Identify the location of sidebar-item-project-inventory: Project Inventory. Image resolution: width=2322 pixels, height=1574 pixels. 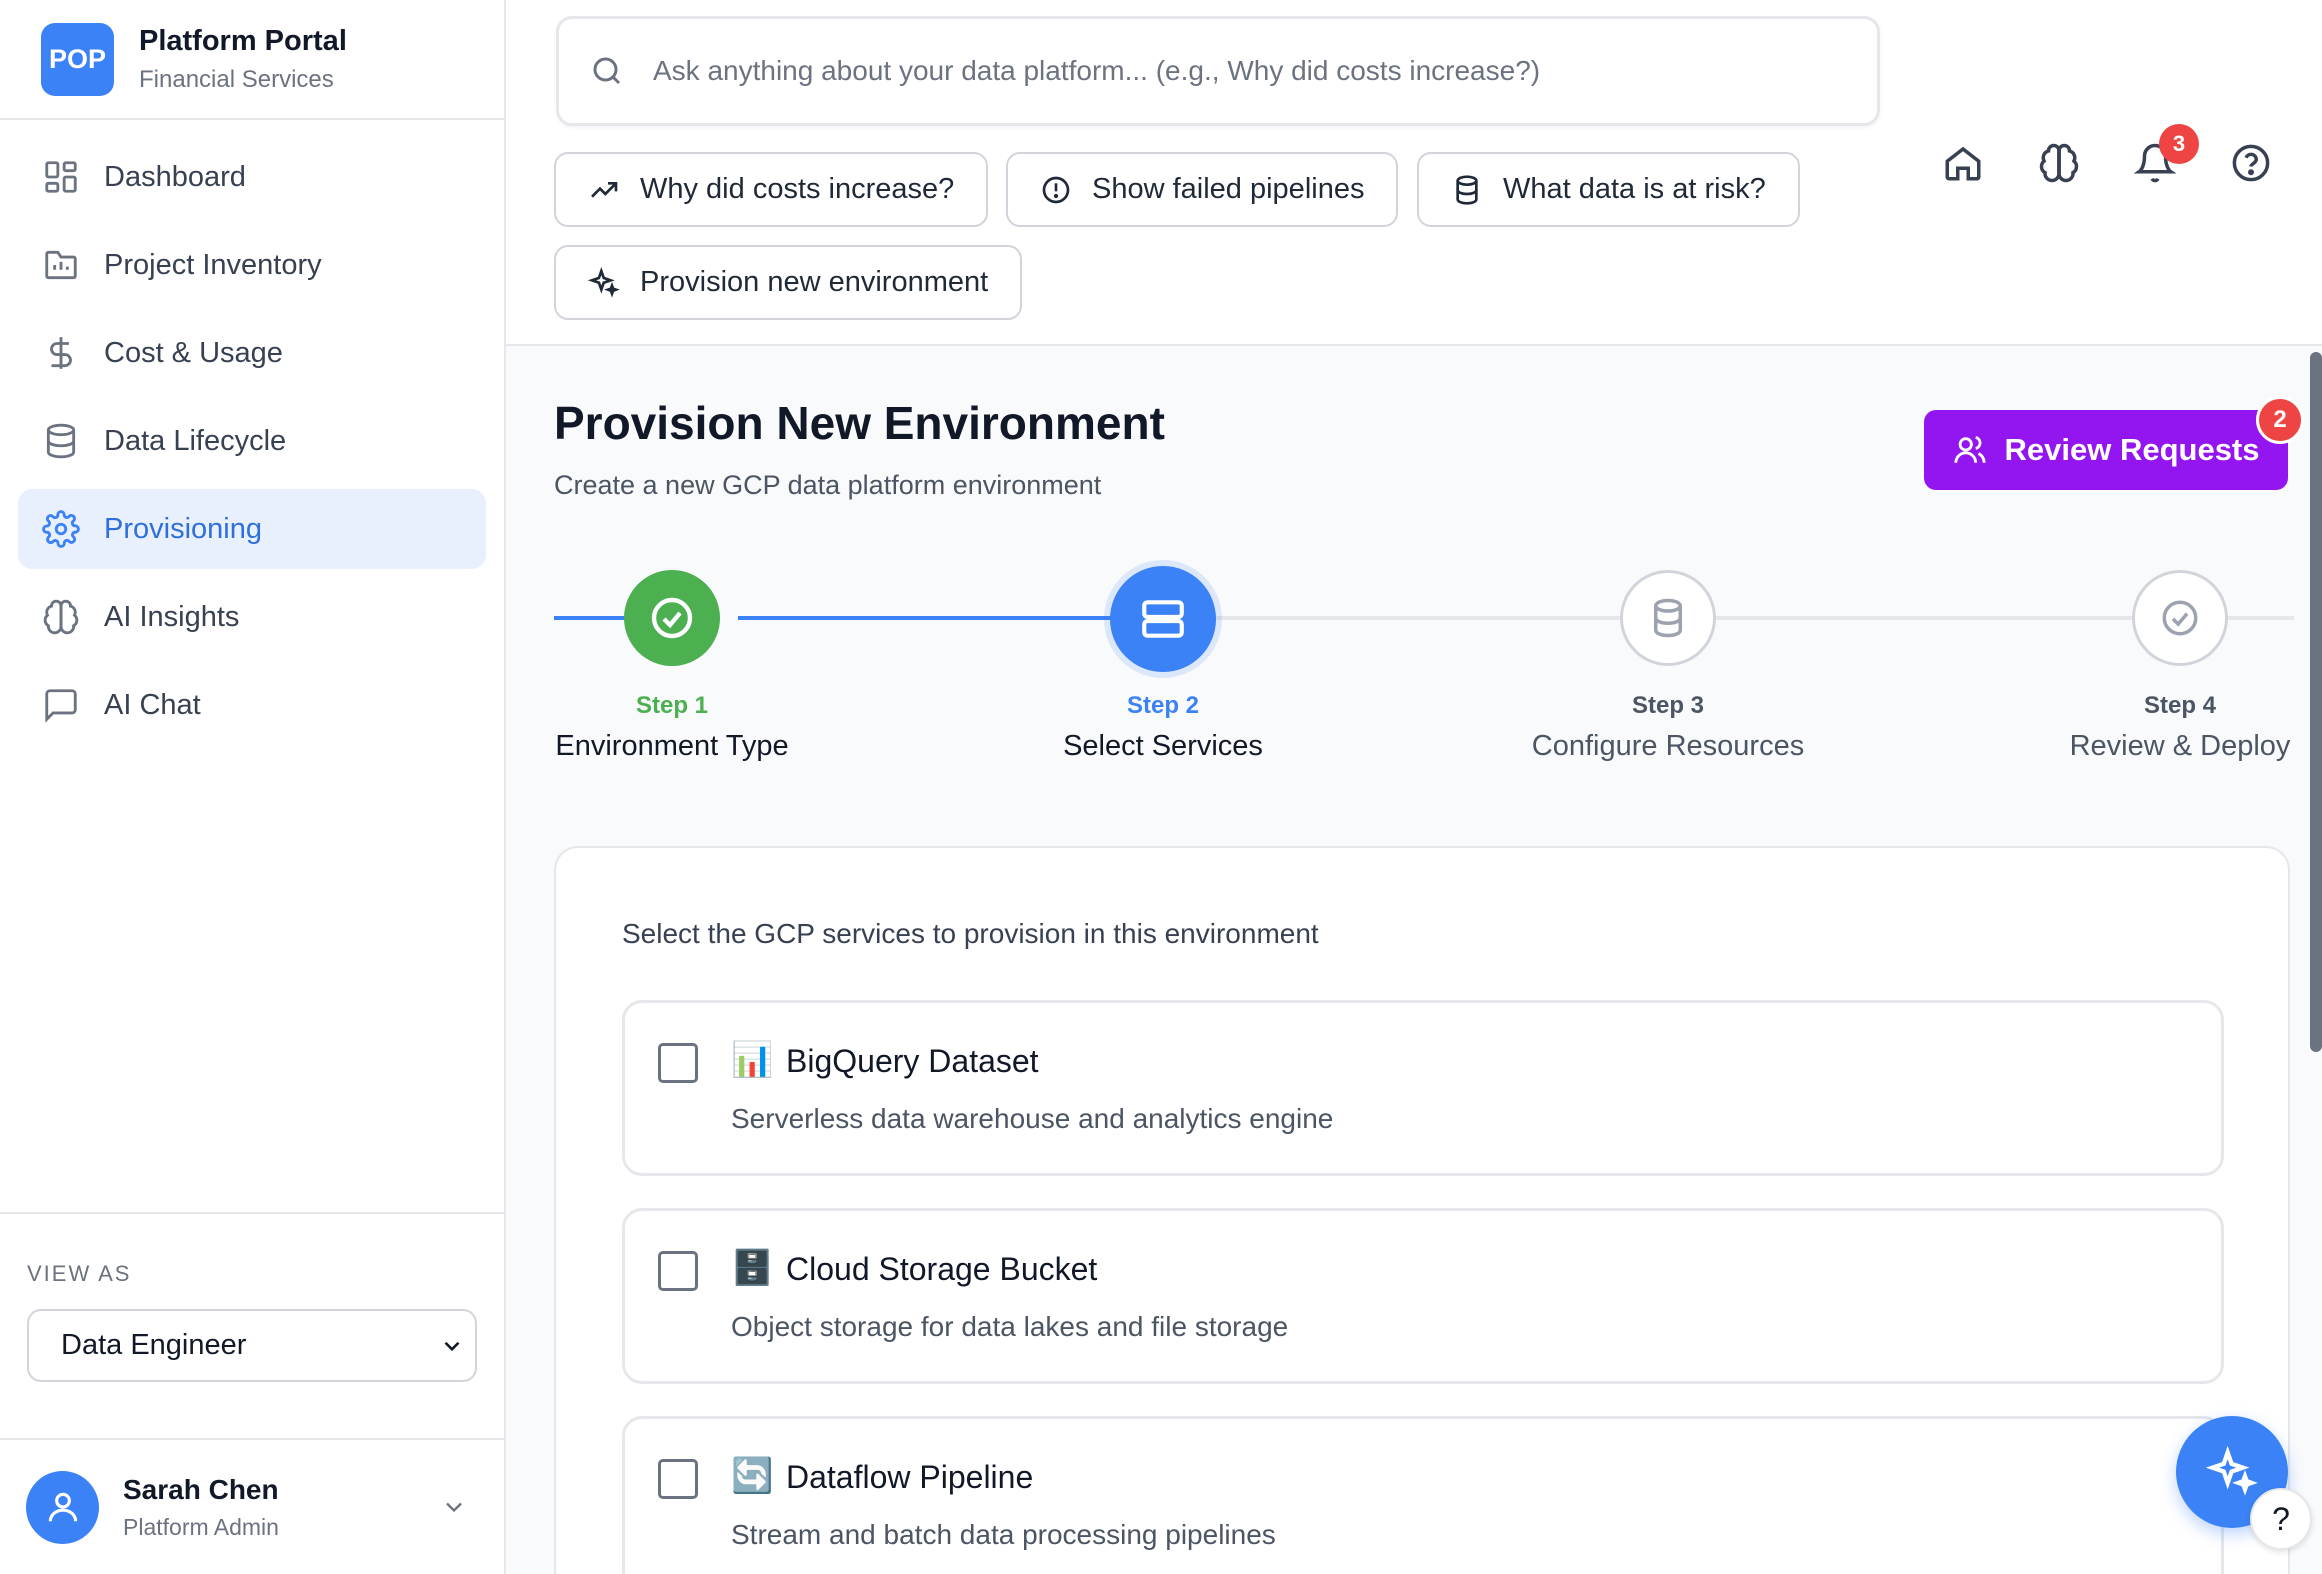
(252, 265).